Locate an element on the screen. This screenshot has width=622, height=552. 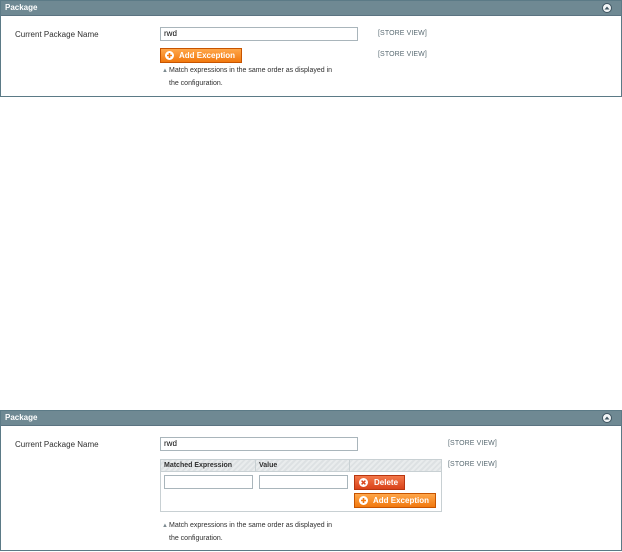
column-matched-expression: Matched Expression is located at coordinates (198, 465).